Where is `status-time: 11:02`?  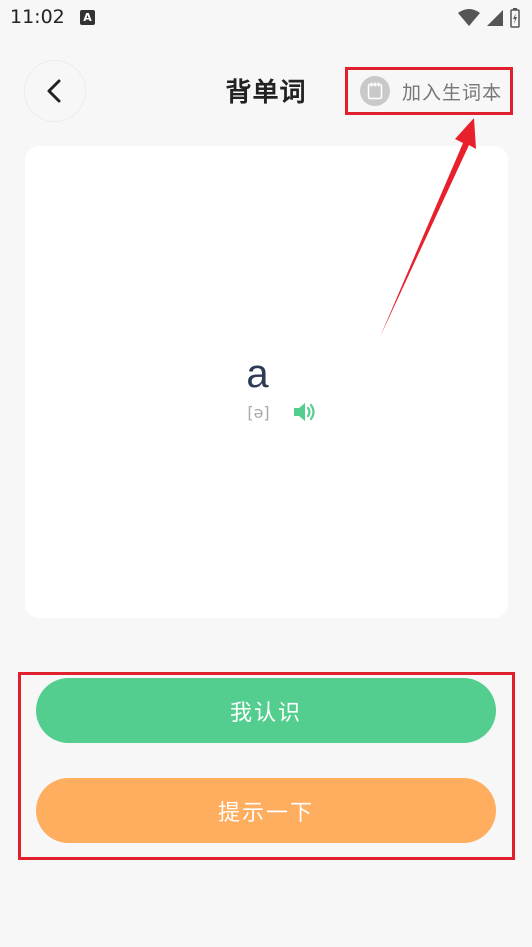 status-time: 11:02 is located at coordinates (37, 17).